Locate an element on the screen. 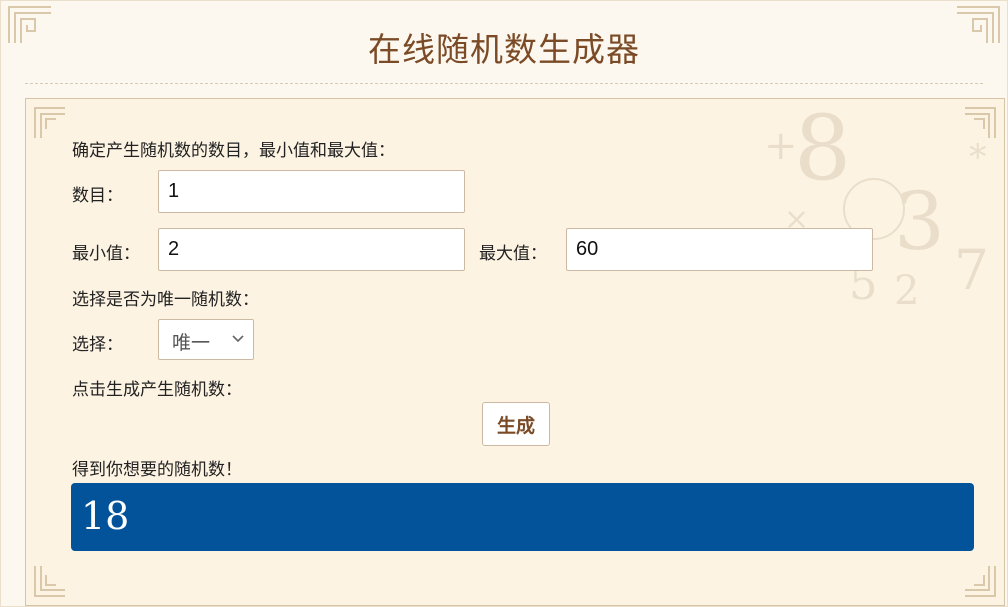 The height and width of the screenshot is (607, 1008). svg-text: 7 is located at coordinates (971, 270).